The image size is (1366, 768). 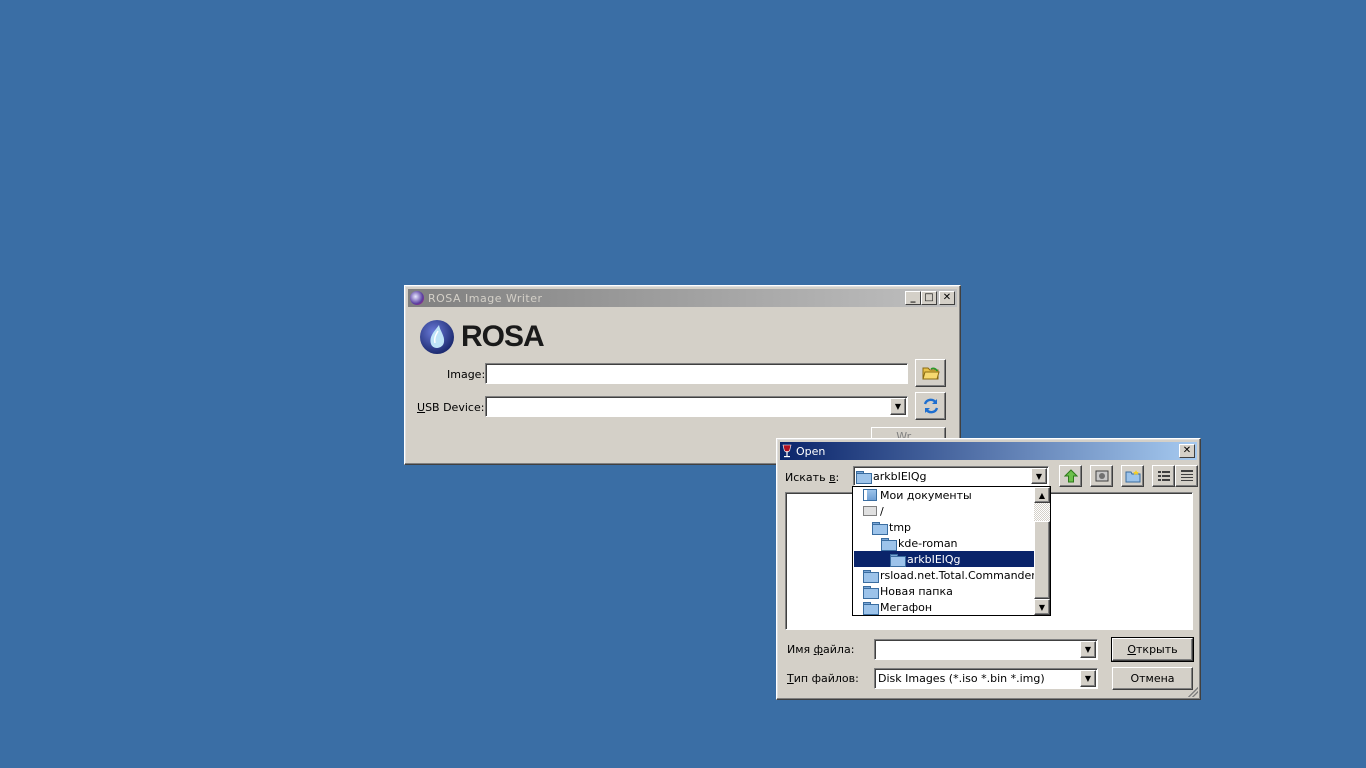 I want to click on rosa-logo-icon, so click(x=437, y=337).